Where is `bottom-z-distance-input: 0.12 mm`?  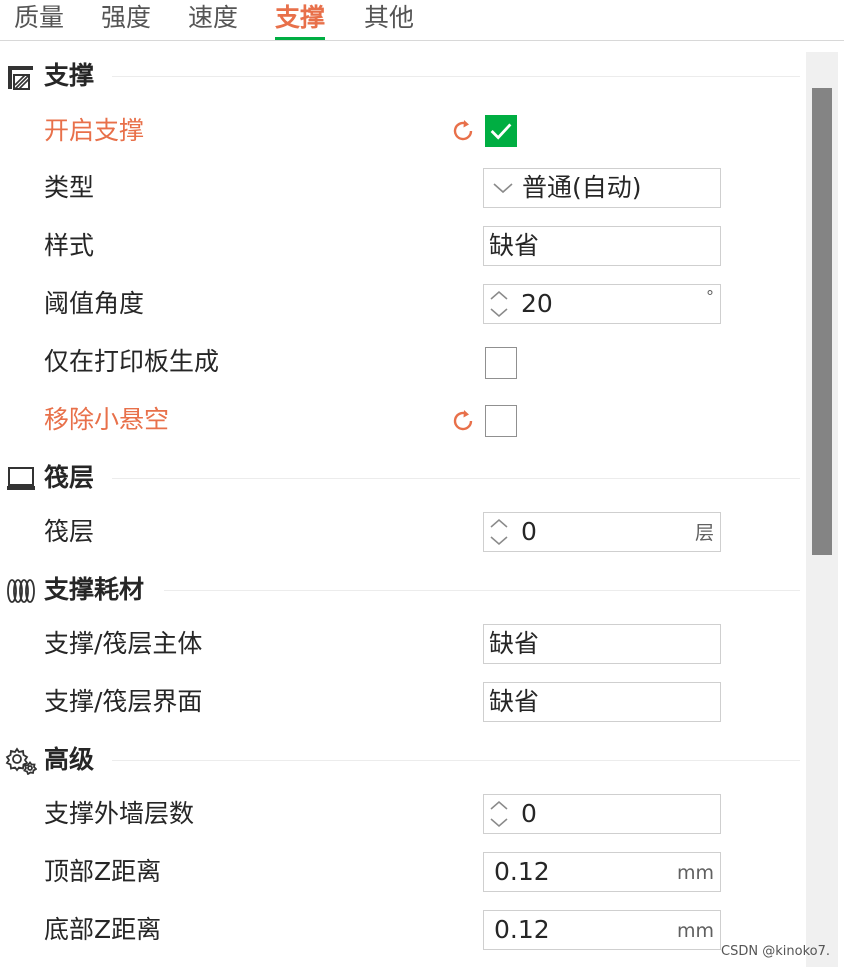 bottom-z-distance-input: 0.12 mm is located at coordinates (602, 930).